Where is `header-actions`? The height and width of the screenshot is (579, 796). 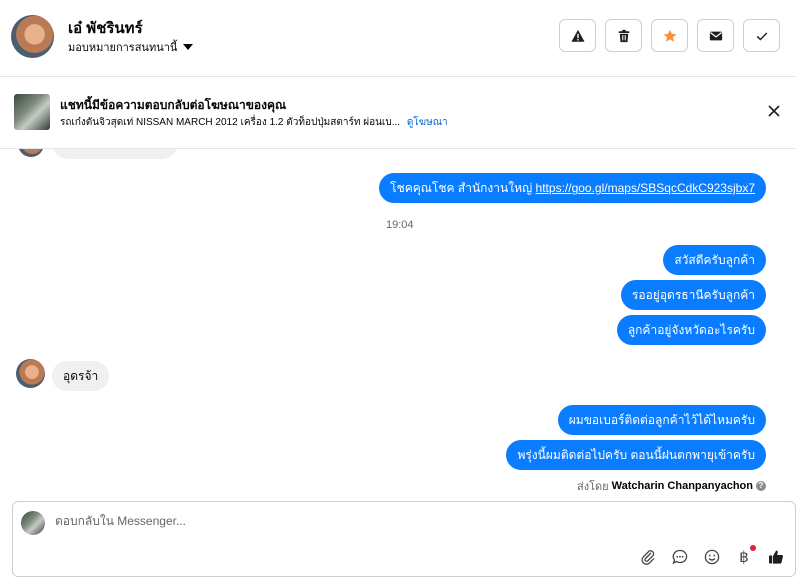
header-actions is located at coordinates (669, 35).